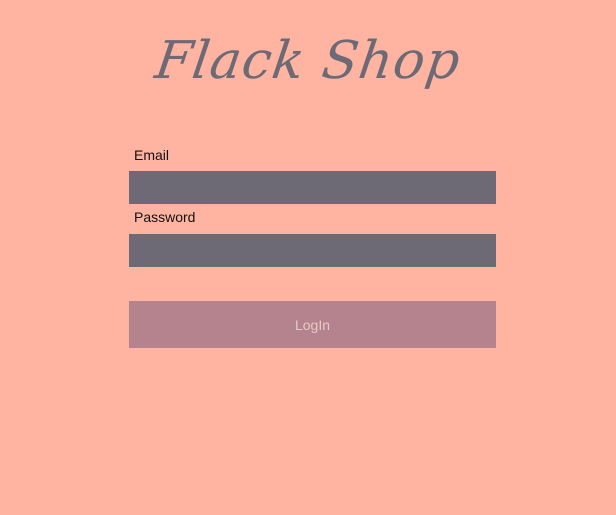 This screenshot has width=616, height=515. I want to click on email-label: Email, so click(152, 155).